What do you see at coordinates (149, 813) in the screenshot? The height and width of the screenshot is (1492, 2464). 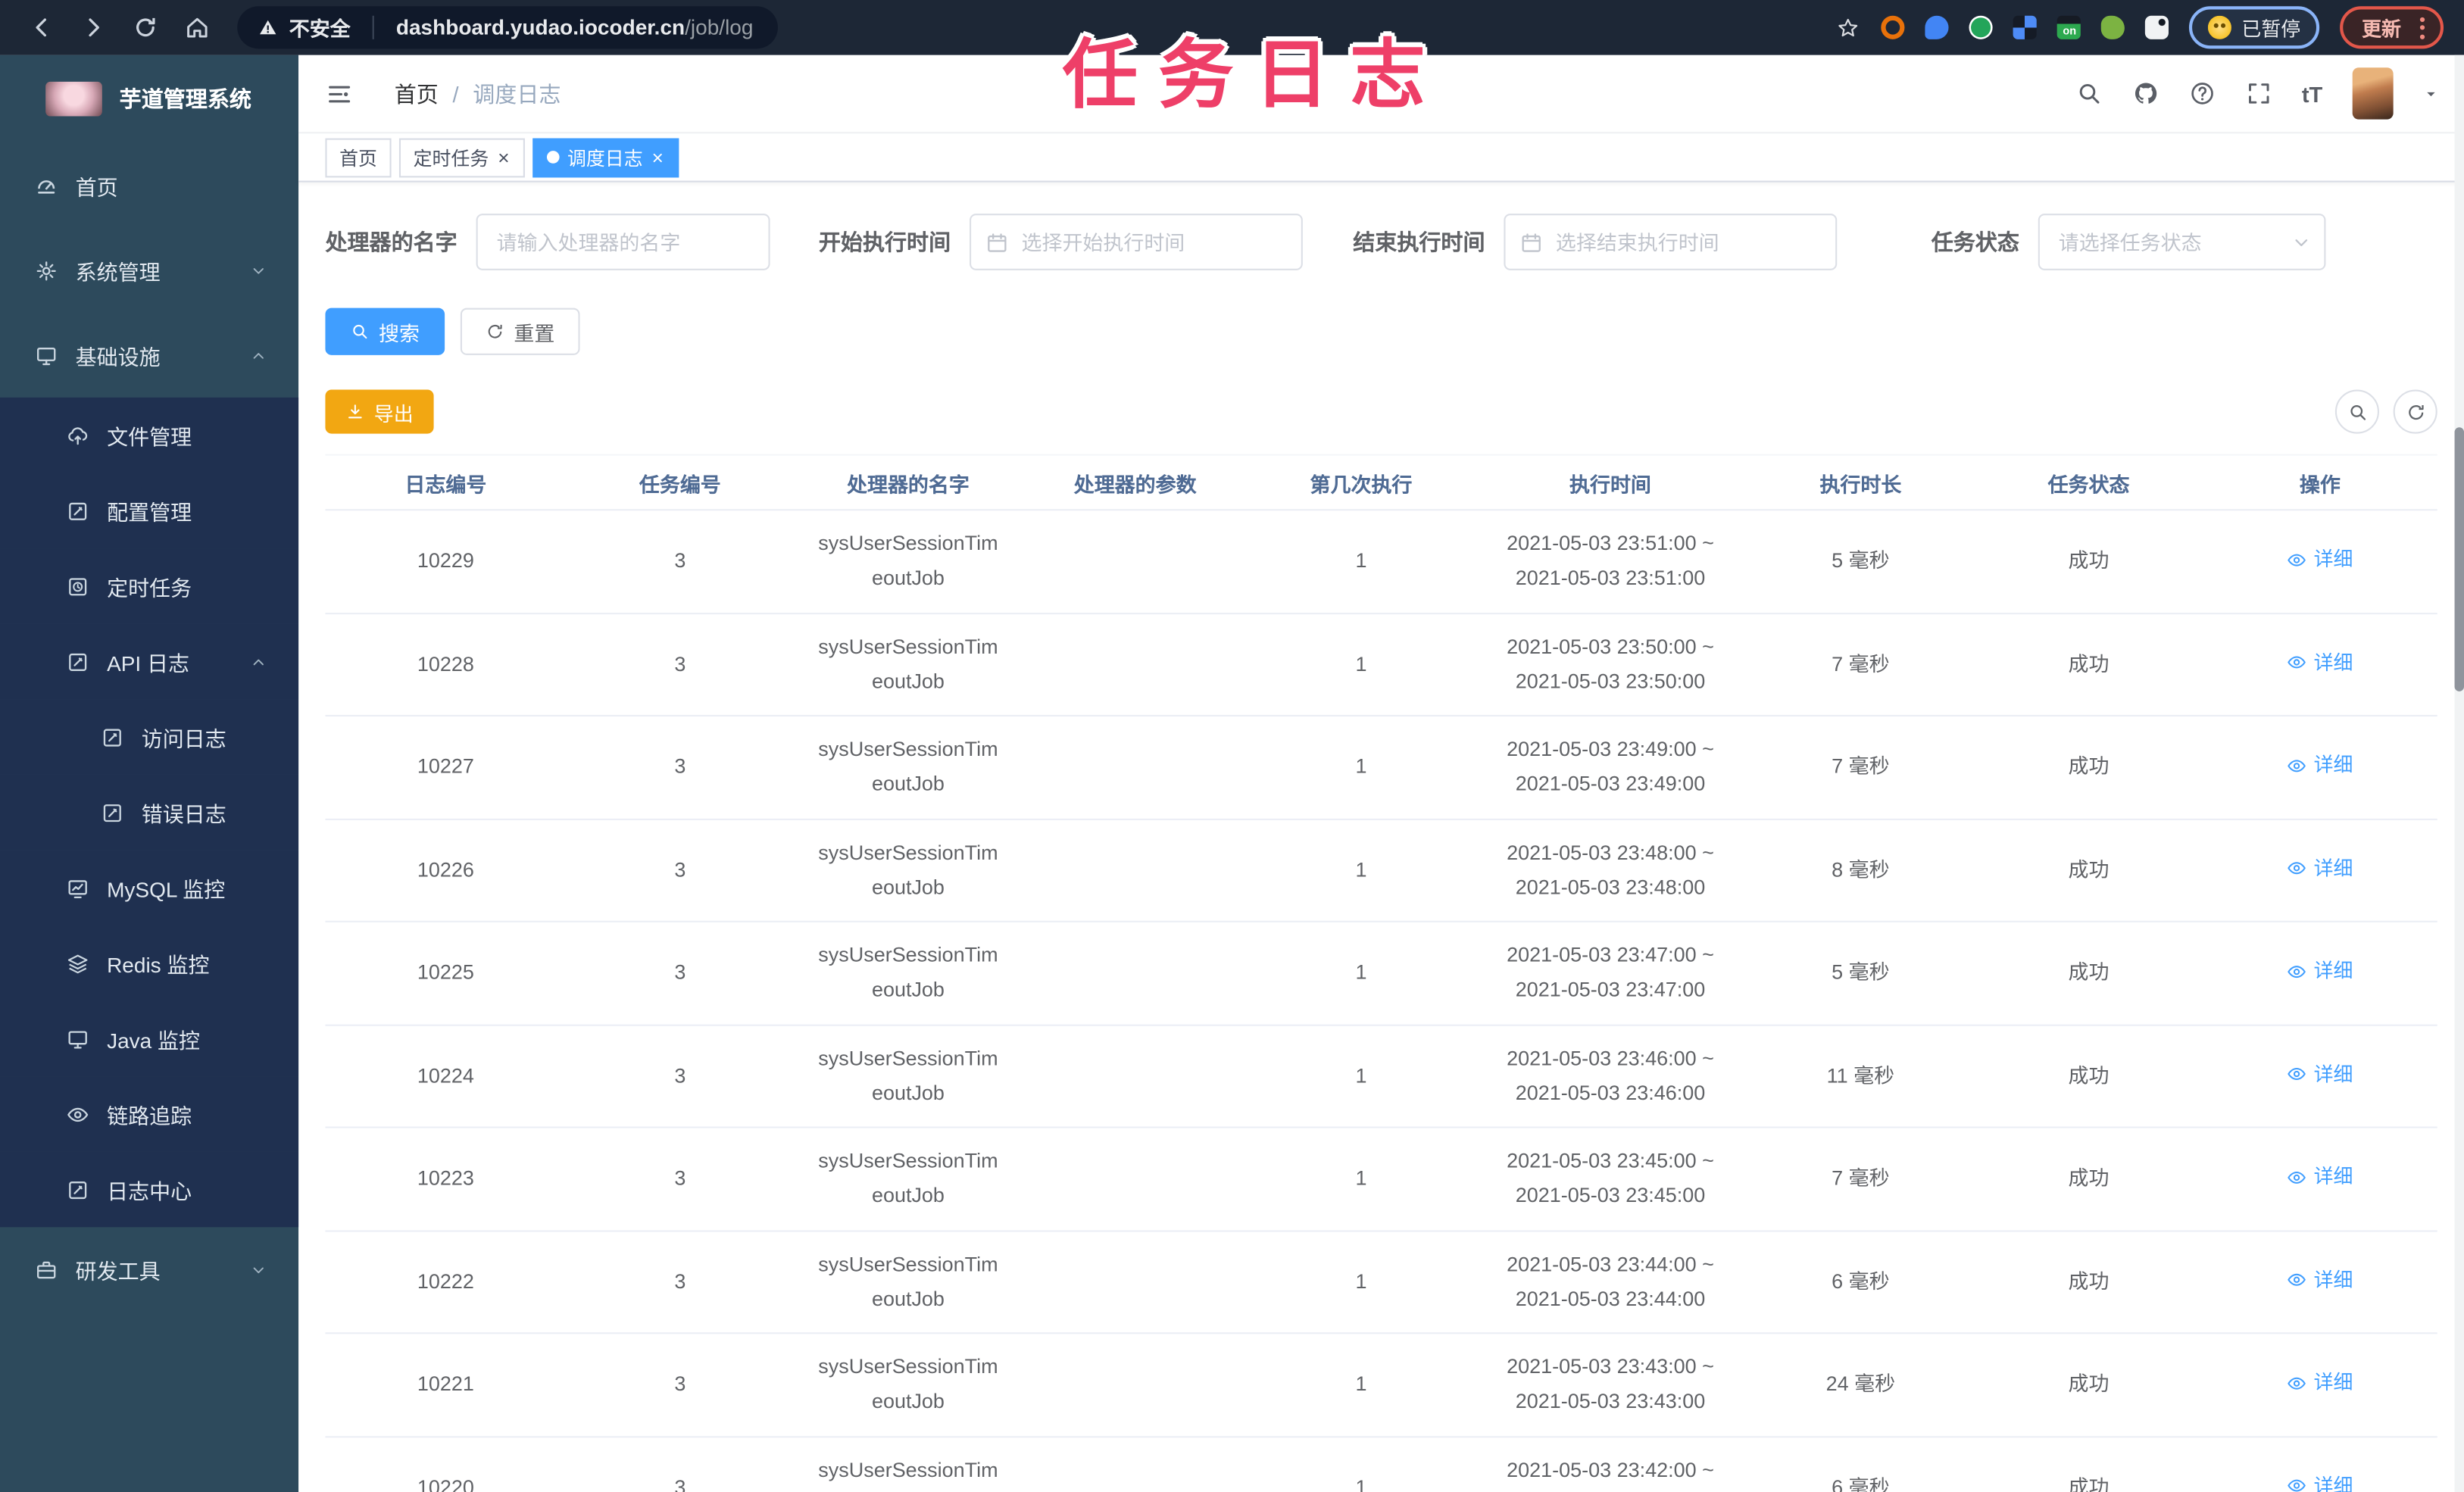 I see `sidebar-item-error-log: 错误日志` at bounding box center [149, 813].